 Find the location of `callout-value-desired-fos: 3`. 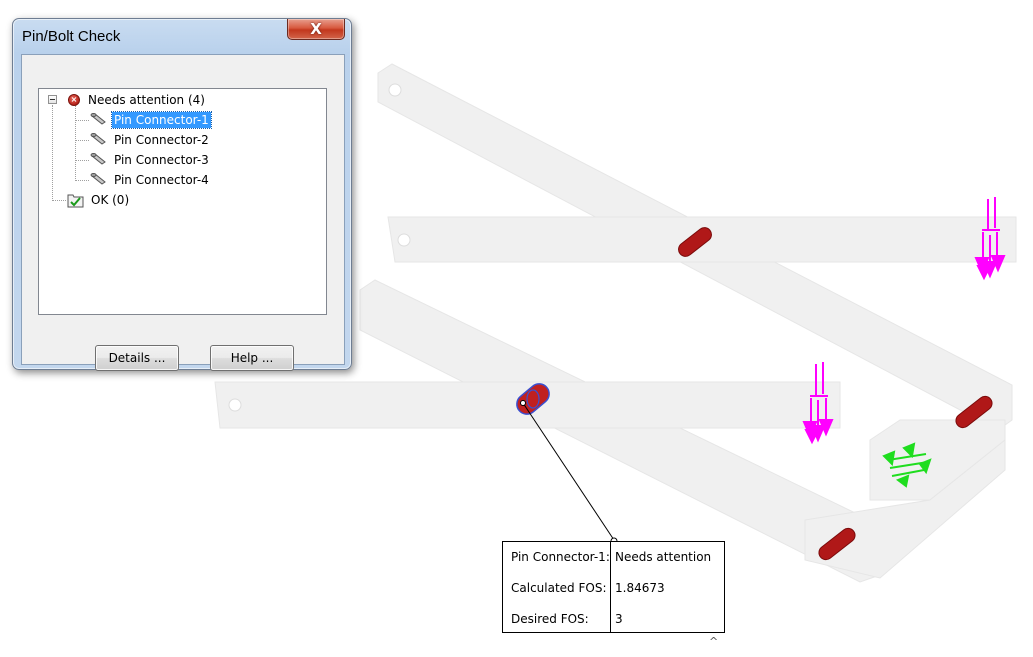

callout-value-desired-fos: 3 is located at coordinates (619, 619).